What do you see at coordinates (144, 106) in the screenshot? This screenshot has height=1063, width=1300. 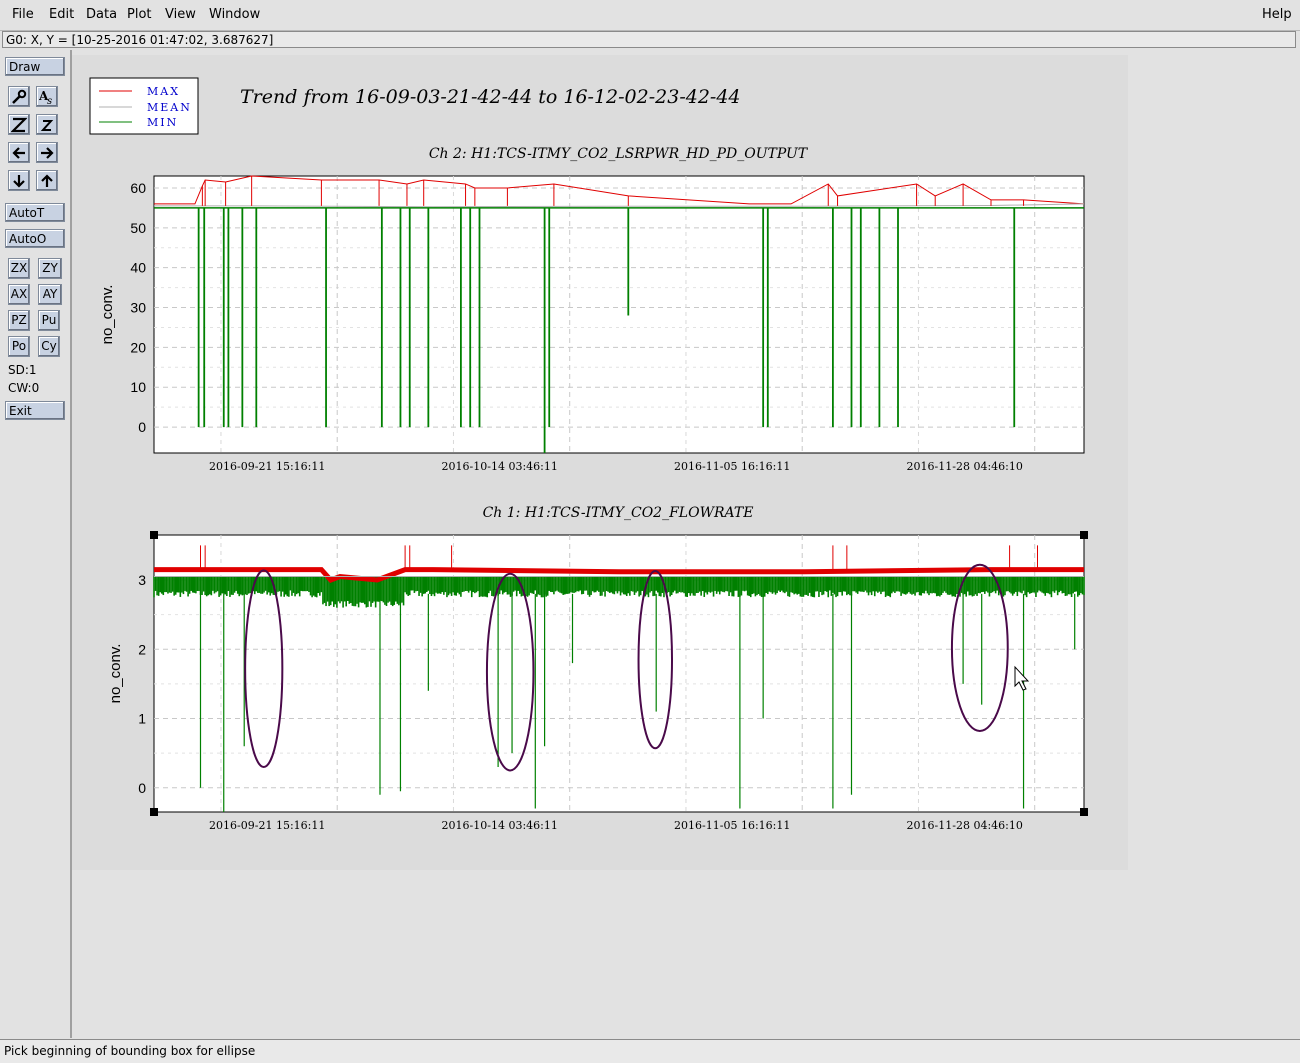 I see `legend: MAX MEAN MIN` at bounding box center [144, 106].